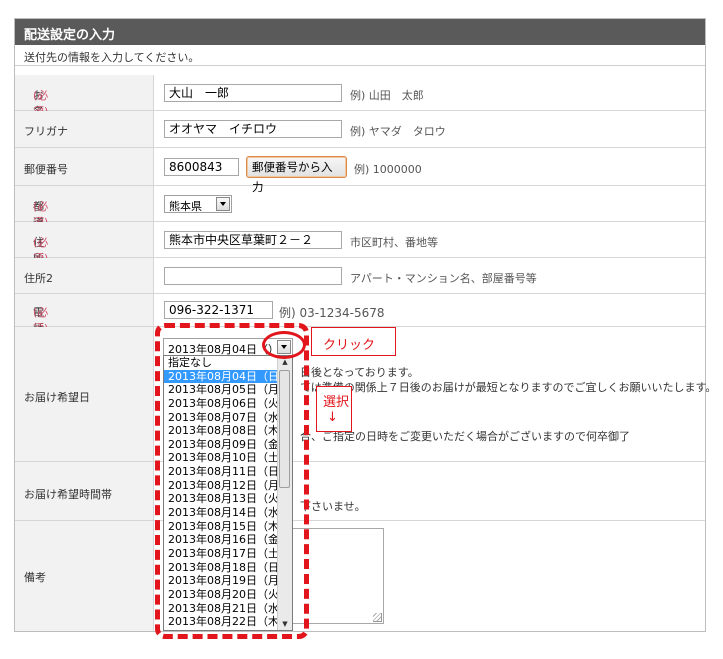 This screenshot has width=723, height=659. I want to click on remarks-label: 備考, so click(35, 577).